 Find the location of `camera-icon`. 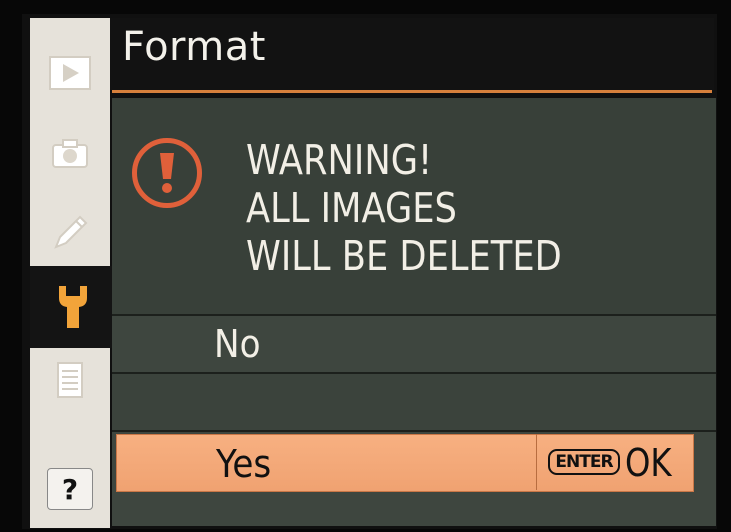

camera-icon is located at coordinates (70, 153).